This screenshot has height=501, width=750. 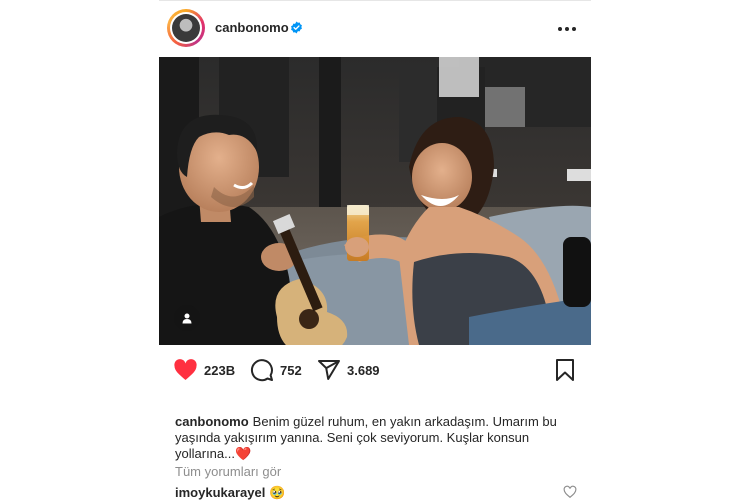 What do you see at coordinates (570, 492) in the screenshot?
I see `comment-heart-icon` at bounding box center [570, 492].